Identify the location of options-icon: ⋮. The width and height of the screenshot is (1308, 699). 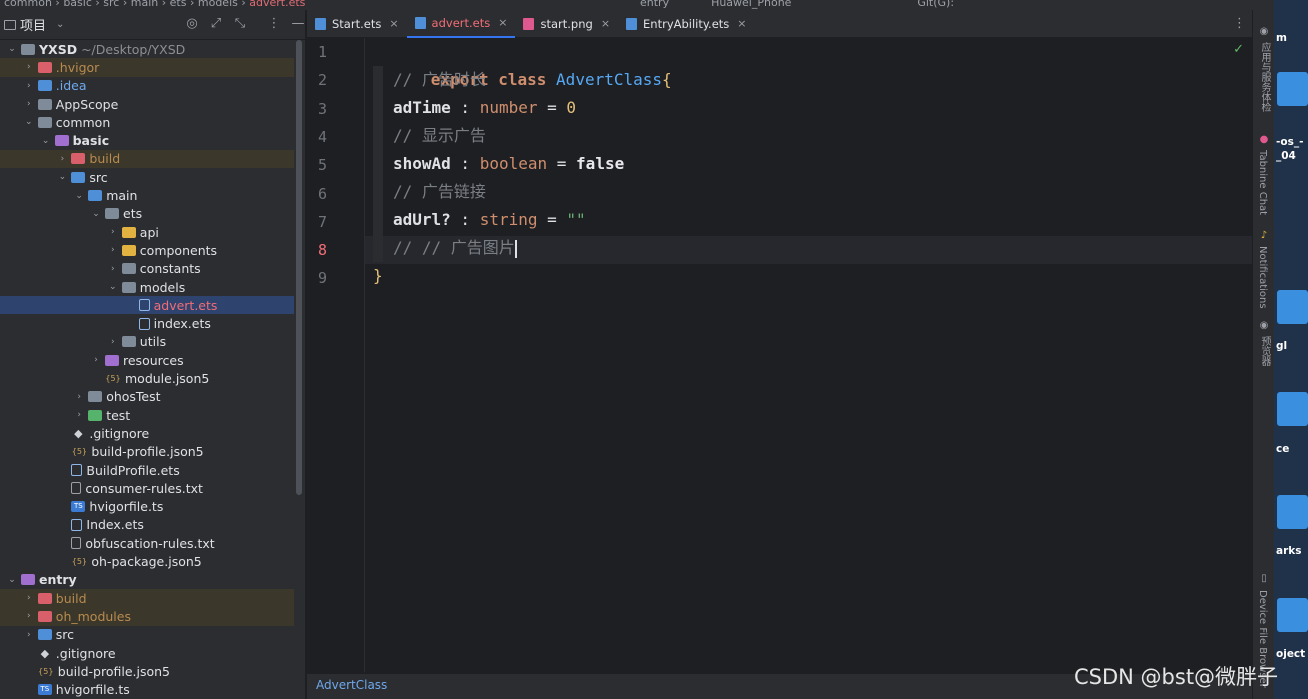
(274, 23).